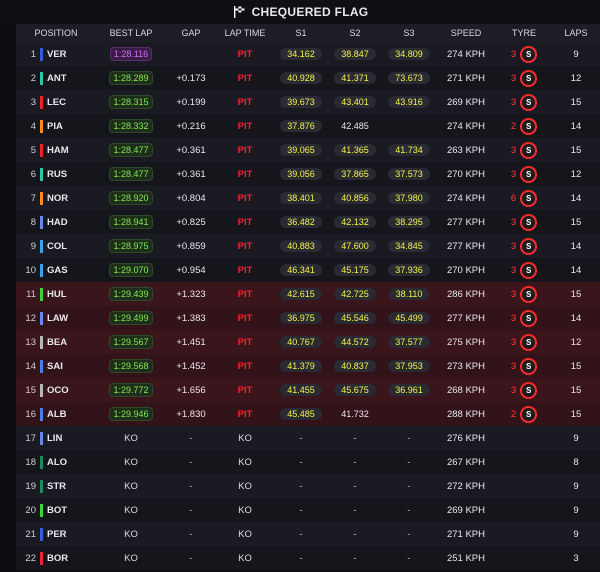  Describe the element at coordinates (131, 222) in the screenshot. I see `best-lap-value: 1:28.941` at that location.